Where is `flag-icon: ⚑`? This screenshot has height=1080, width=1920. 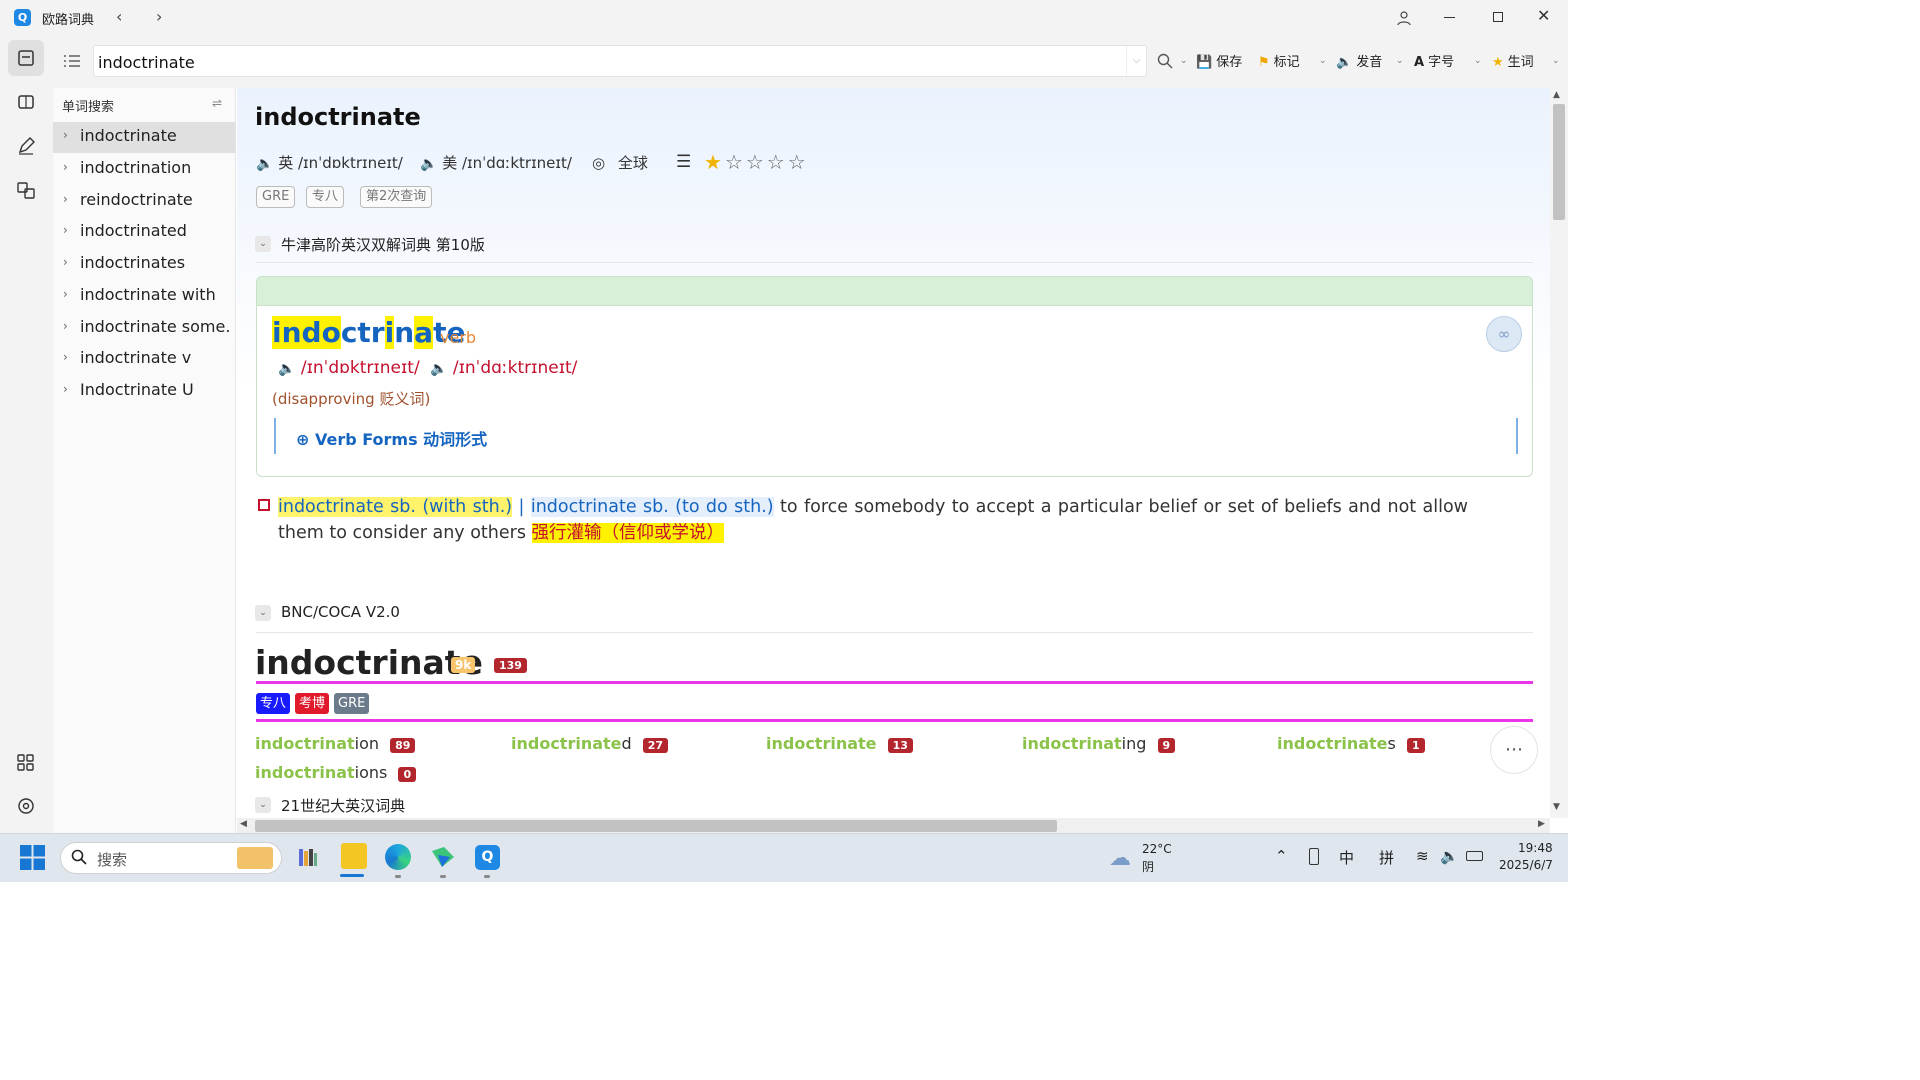 flag-icon: ⚑ is located at coordinates (1264, 62).